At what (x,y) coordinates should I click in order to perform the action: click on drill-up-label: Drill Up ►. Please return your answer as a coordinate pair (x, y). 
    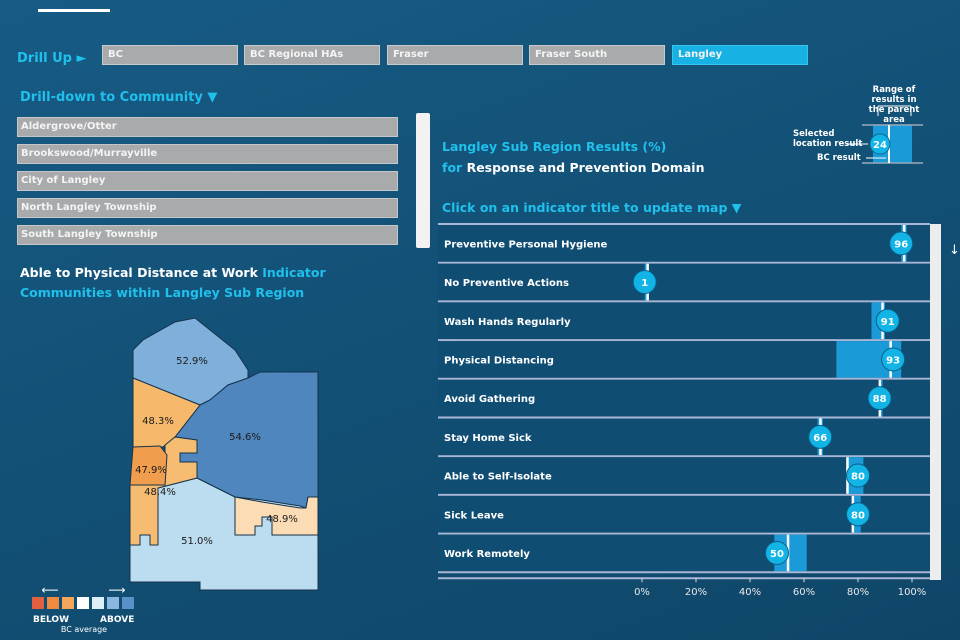
    Looking at the image, I should click on (52, 58).